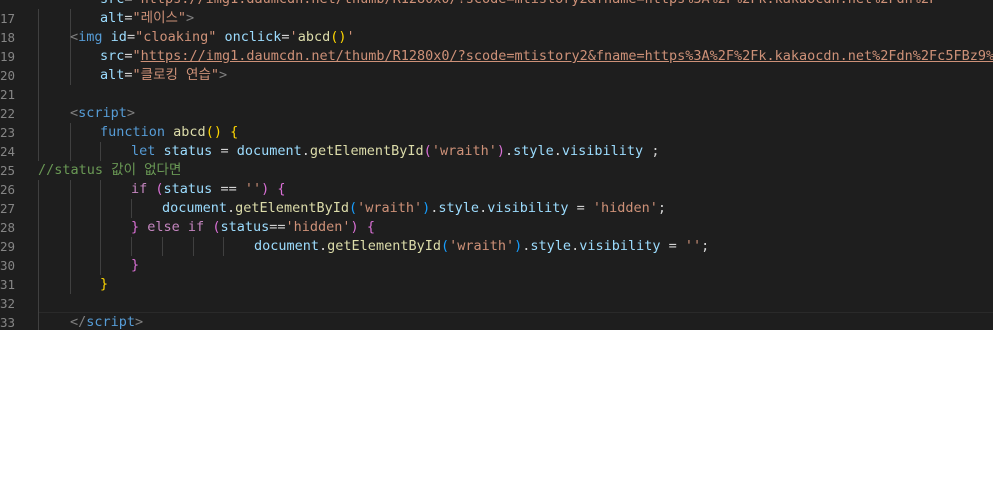  I want to click on code-text: function abcd() {, so click(169, 132).